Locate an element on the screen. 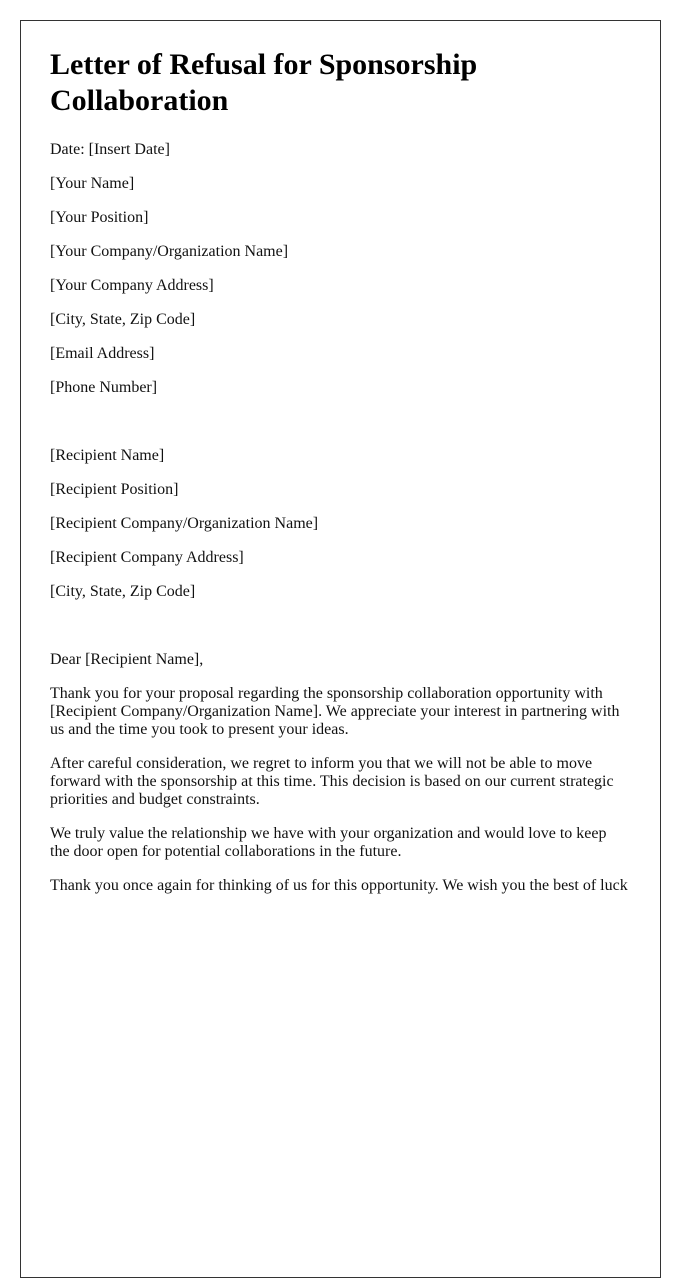 The image size is (700, 1278). recipient-address: [Recipient Company Address] is located at coordinates (147, 557).